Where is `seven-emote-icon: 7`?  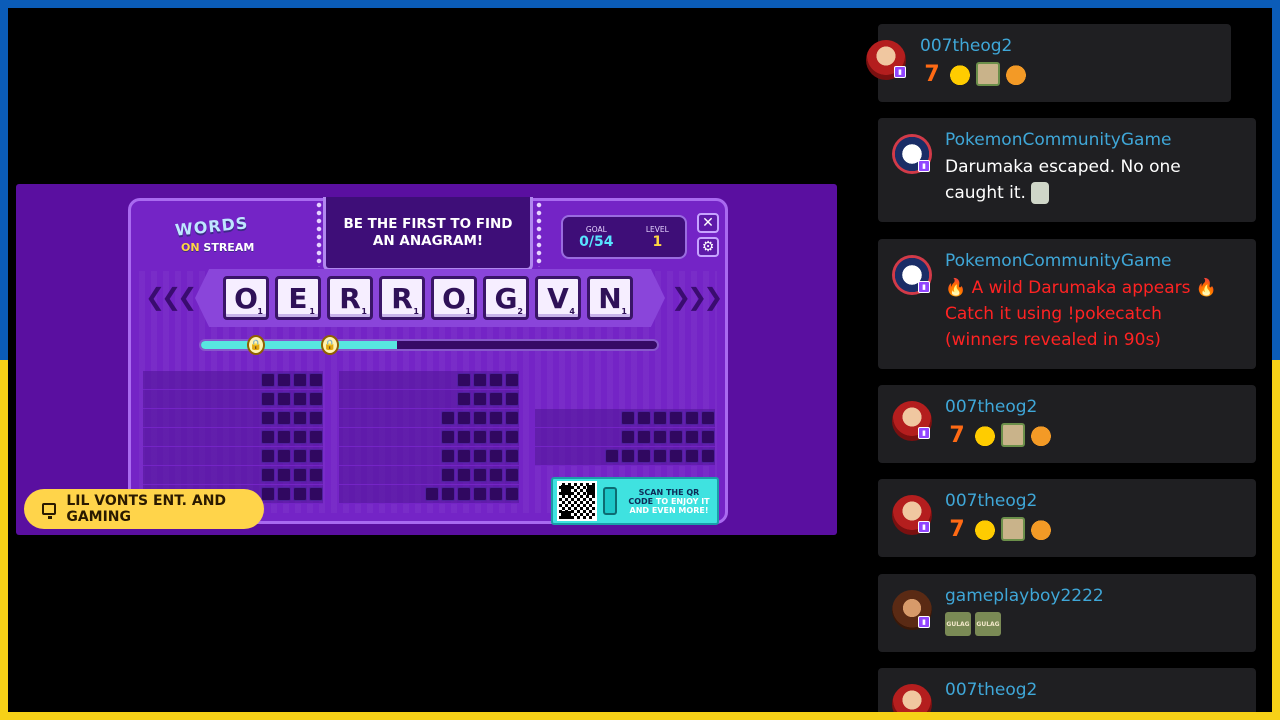 seven-emote-icon: 7 is located at coordinates (957, 529).